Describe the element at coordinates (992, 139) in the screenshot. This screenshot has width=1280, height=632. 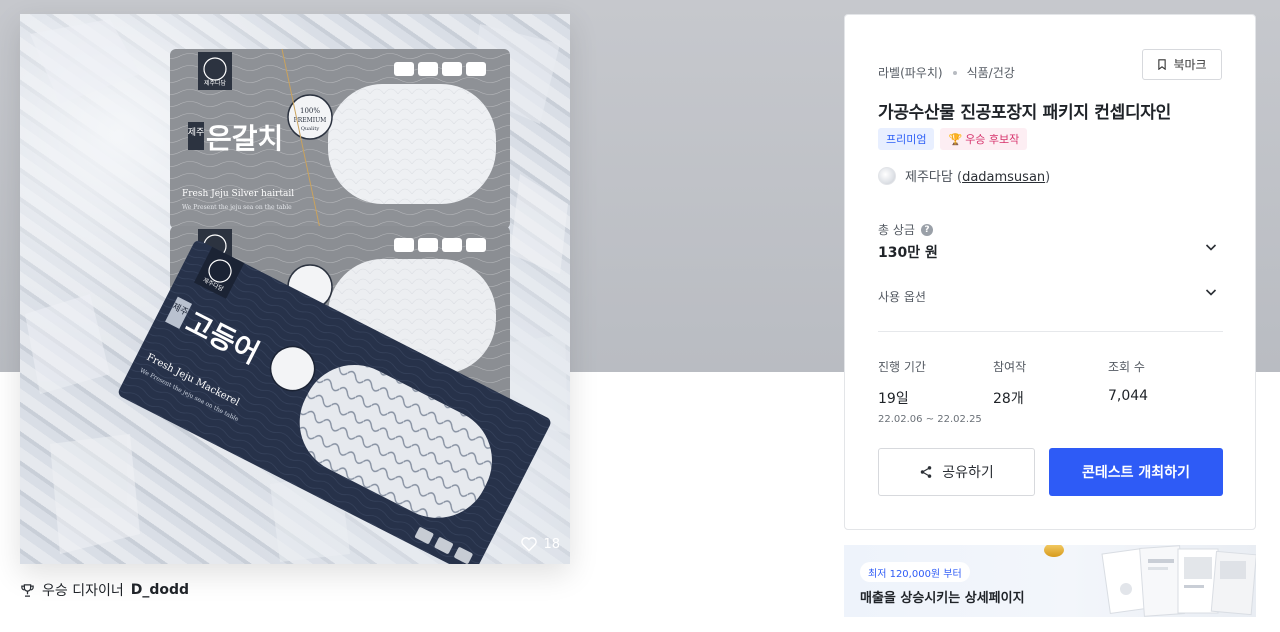
I see `winner-candidate-label: 우승 후보작` at that location.